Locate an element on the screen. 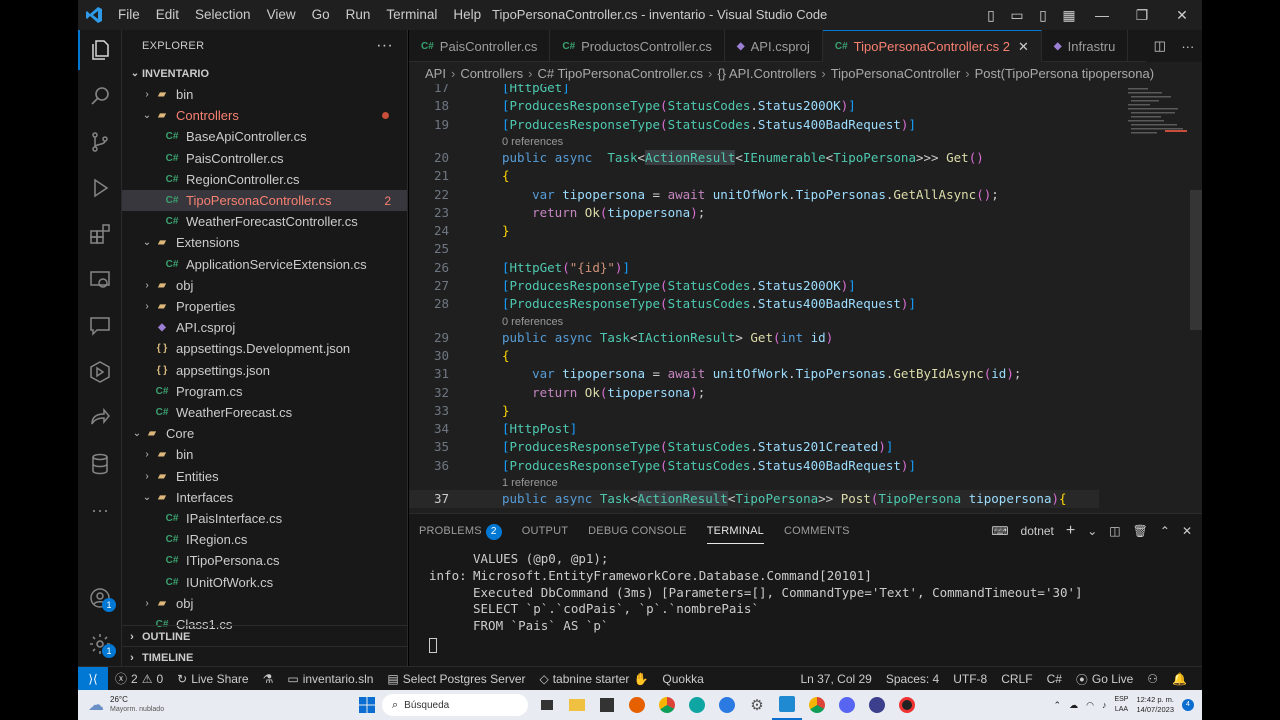 Image resolution: width=1280 pixels, height=720 pixels. store-icon is located at coordinates (607, 705).